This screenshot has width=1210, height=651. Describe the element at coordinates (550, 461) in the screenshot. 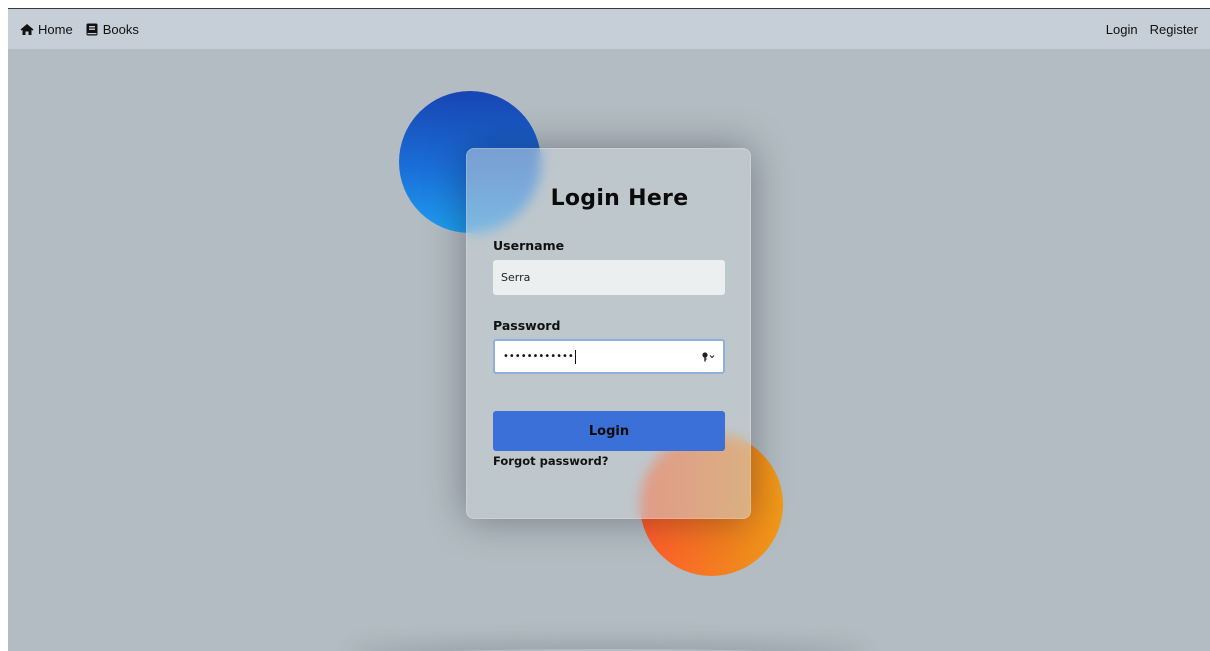

I see `forgot-password-link: Forgot password?` at that location.